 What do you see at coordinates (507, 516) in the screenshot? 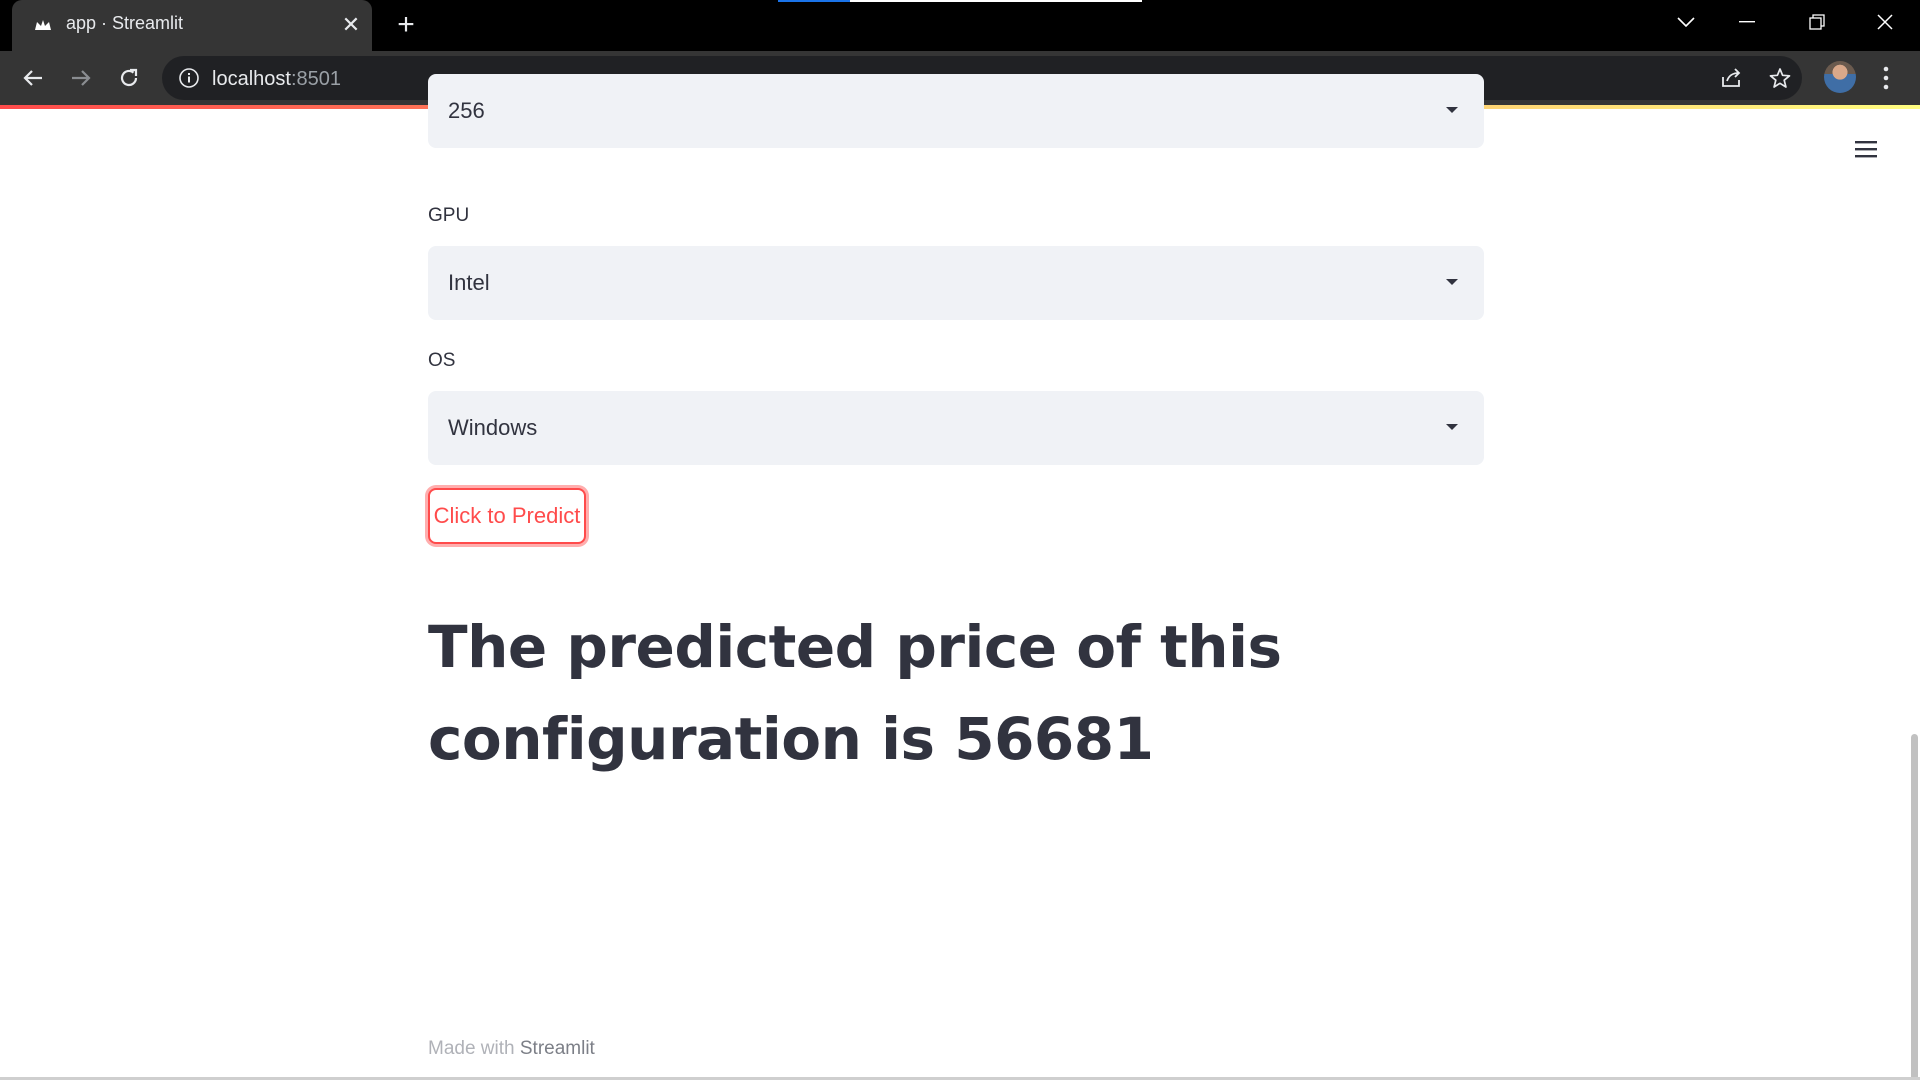
I see `predict-button: Click to Predict` at bounding box center [507, 516].